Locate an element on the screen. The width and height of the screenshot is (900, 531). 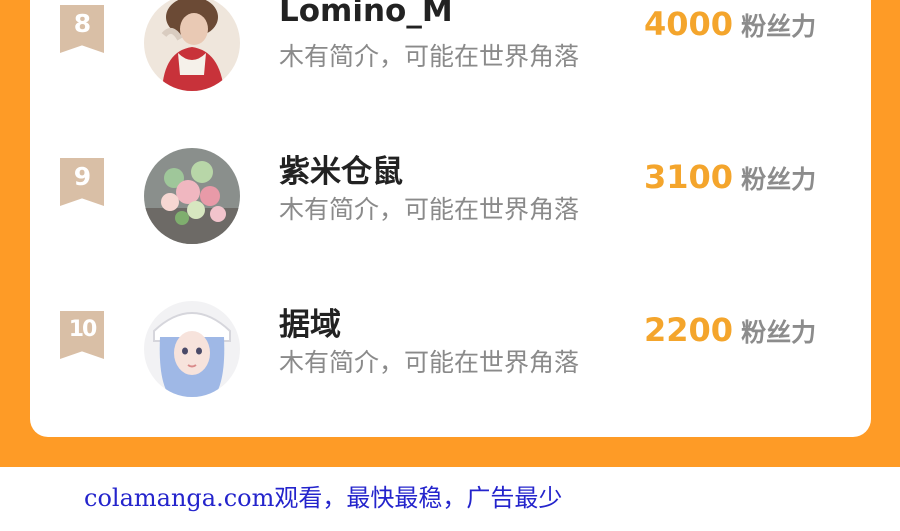
fans-power: 2200 粉丝力 is located at coordinates (730, 330).